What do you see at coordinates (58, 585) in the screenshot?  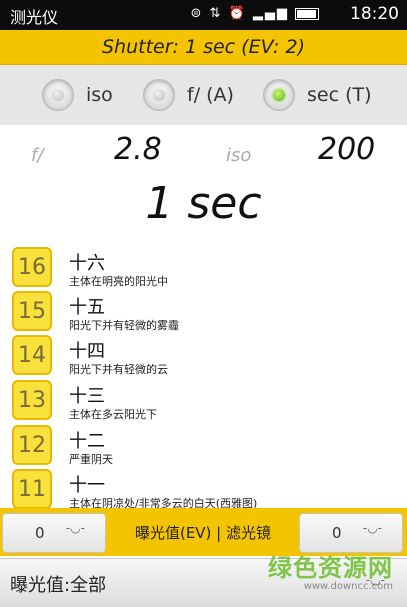 I see `exposure-dropdown-value: 曝光值:全部` at bounding box center [58, 585].